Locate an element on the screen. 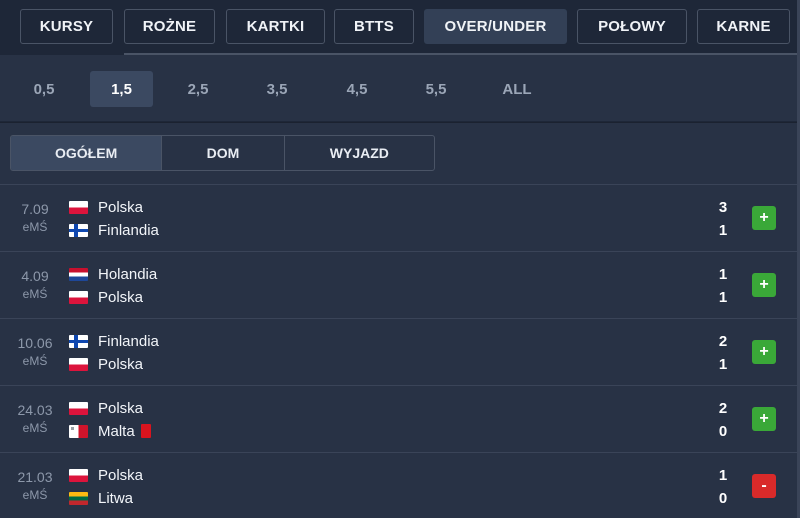  result-loss-badge: - is located at coordinates (764, 486).